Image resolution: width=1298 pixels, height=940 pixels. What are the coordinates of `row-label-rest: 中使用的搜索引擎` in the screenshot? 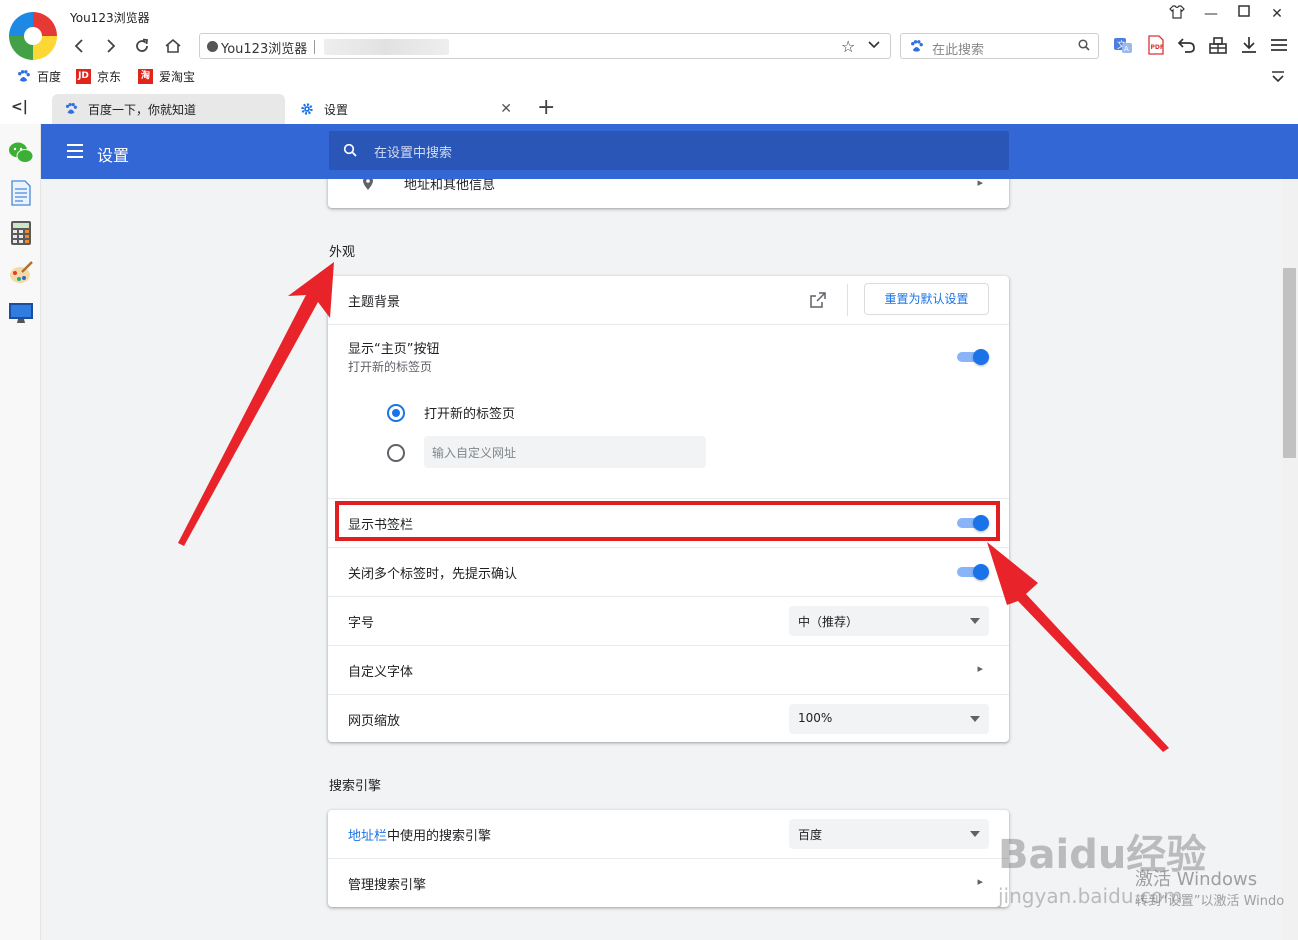 It's located at (439, 836).